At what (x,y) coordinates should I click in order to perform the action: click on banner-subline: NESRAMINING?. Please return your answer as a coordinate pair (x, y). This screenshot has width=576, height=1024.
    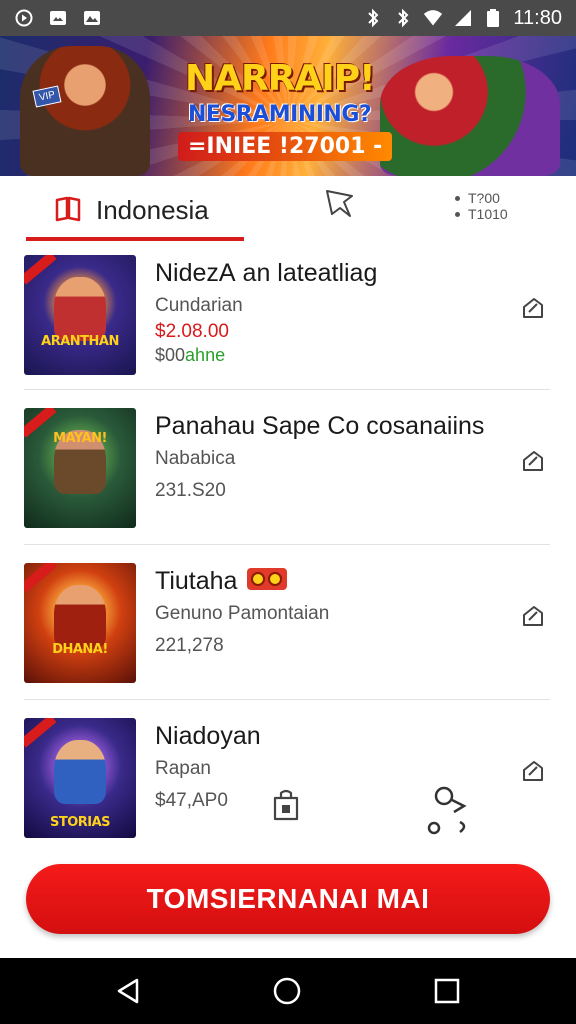
    Looking at the image, I should click on (280, 114).